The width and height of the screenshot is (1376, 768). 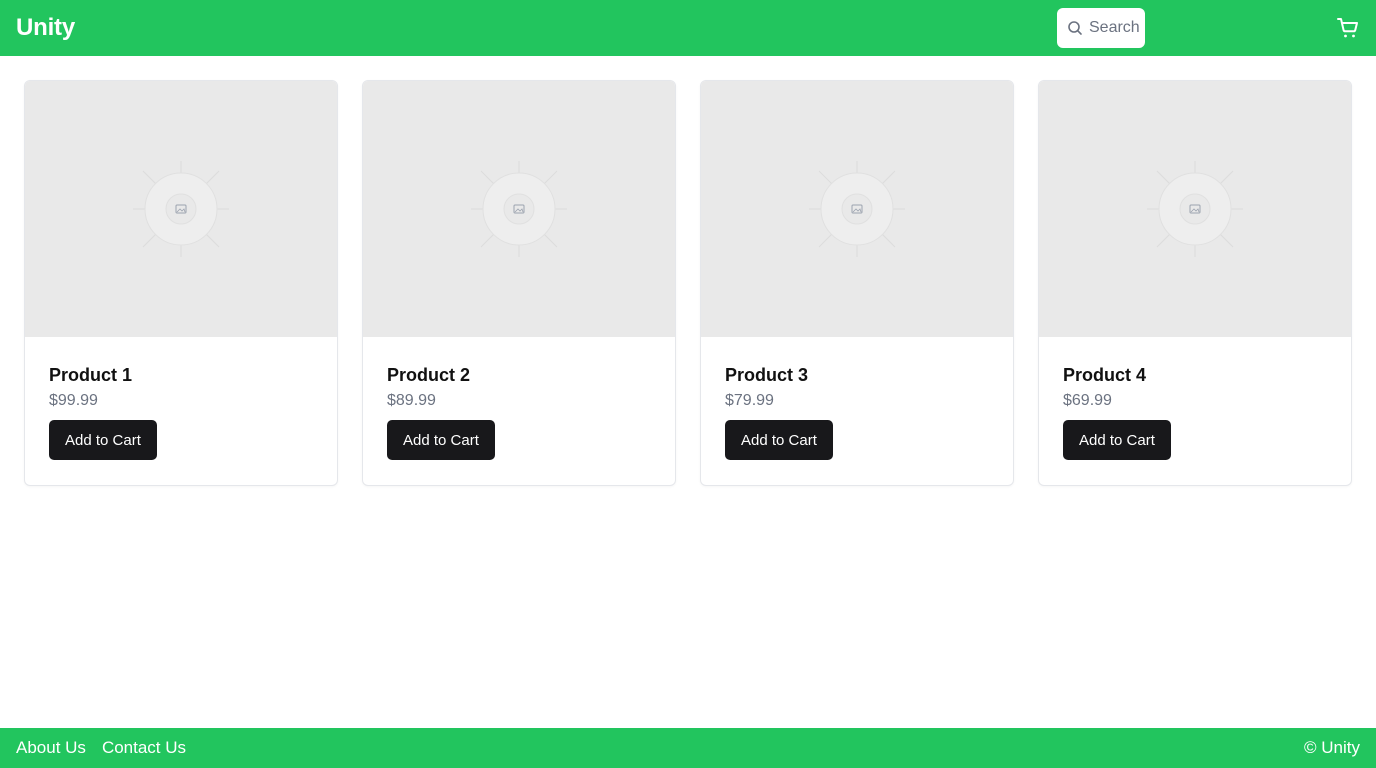 What do you see at coordinates (1087, 400) in the screenshot?
I see `product-price: $69.99` at bounding box center [1087, 400].